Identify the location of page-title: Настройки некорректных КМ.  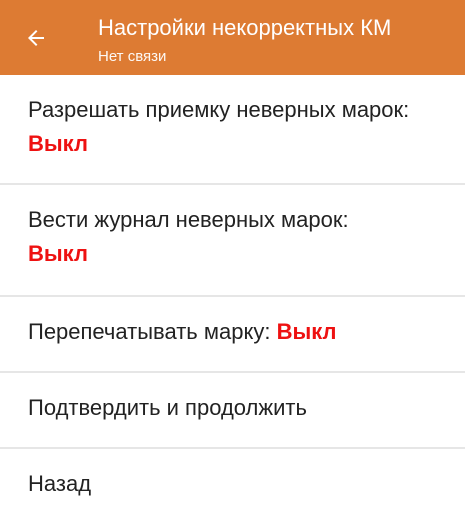
(245, 27).